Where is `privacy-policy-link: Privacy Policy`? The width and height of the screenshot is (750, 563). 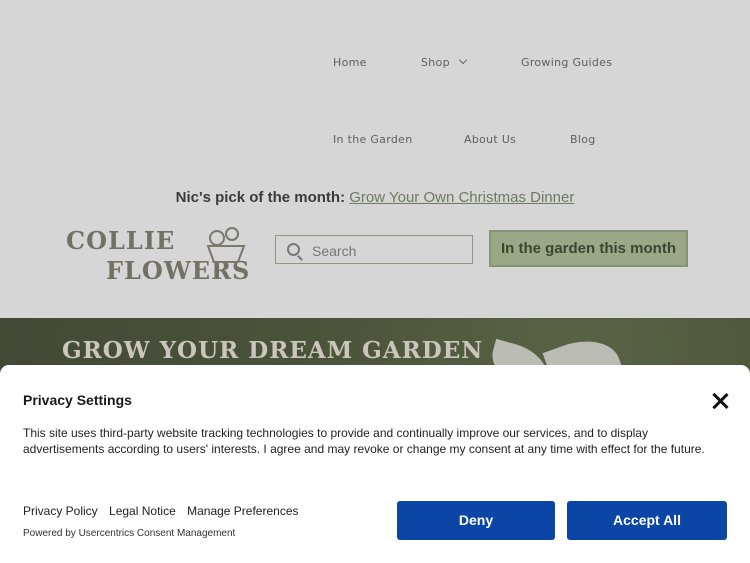 privacy-policy-link: Privacy Policy is located at coordinates (60, 511).